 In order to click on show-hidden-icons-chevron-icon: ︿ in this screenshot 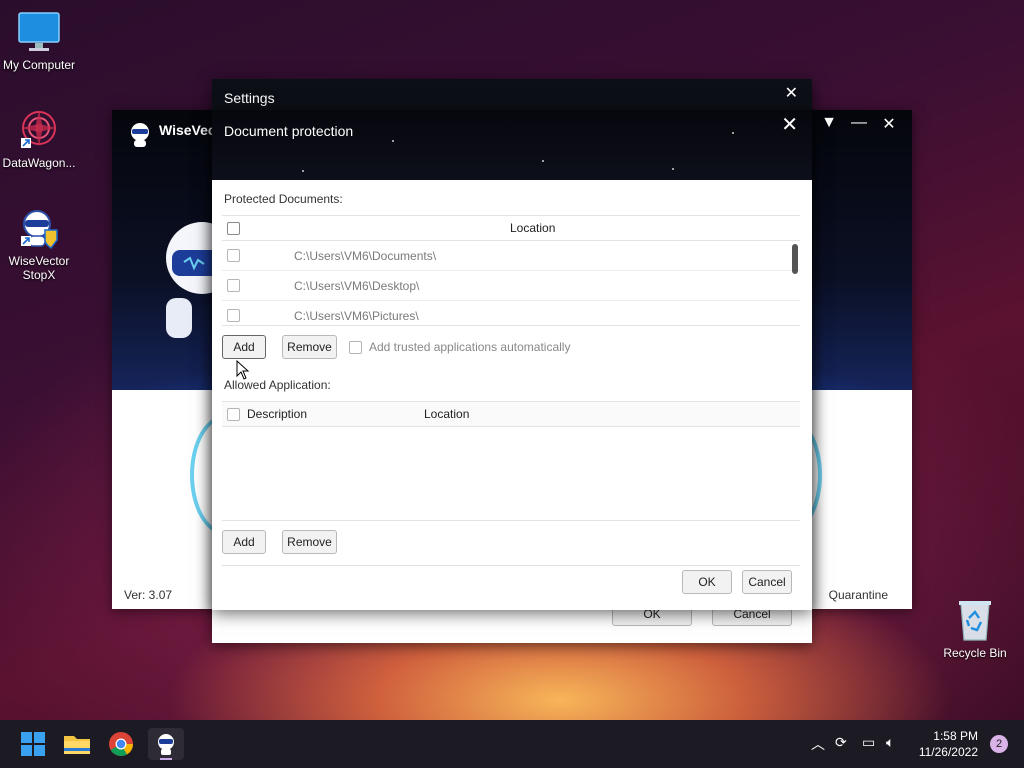, I will do `click(818, 744)`.